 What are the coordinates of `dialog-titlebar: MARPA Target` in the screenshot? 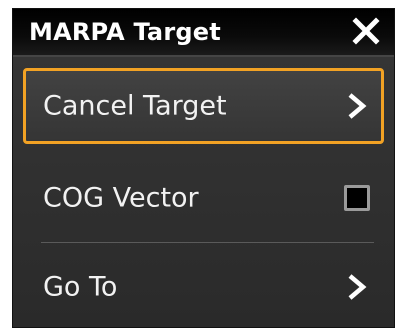 It's located at (203, 33).